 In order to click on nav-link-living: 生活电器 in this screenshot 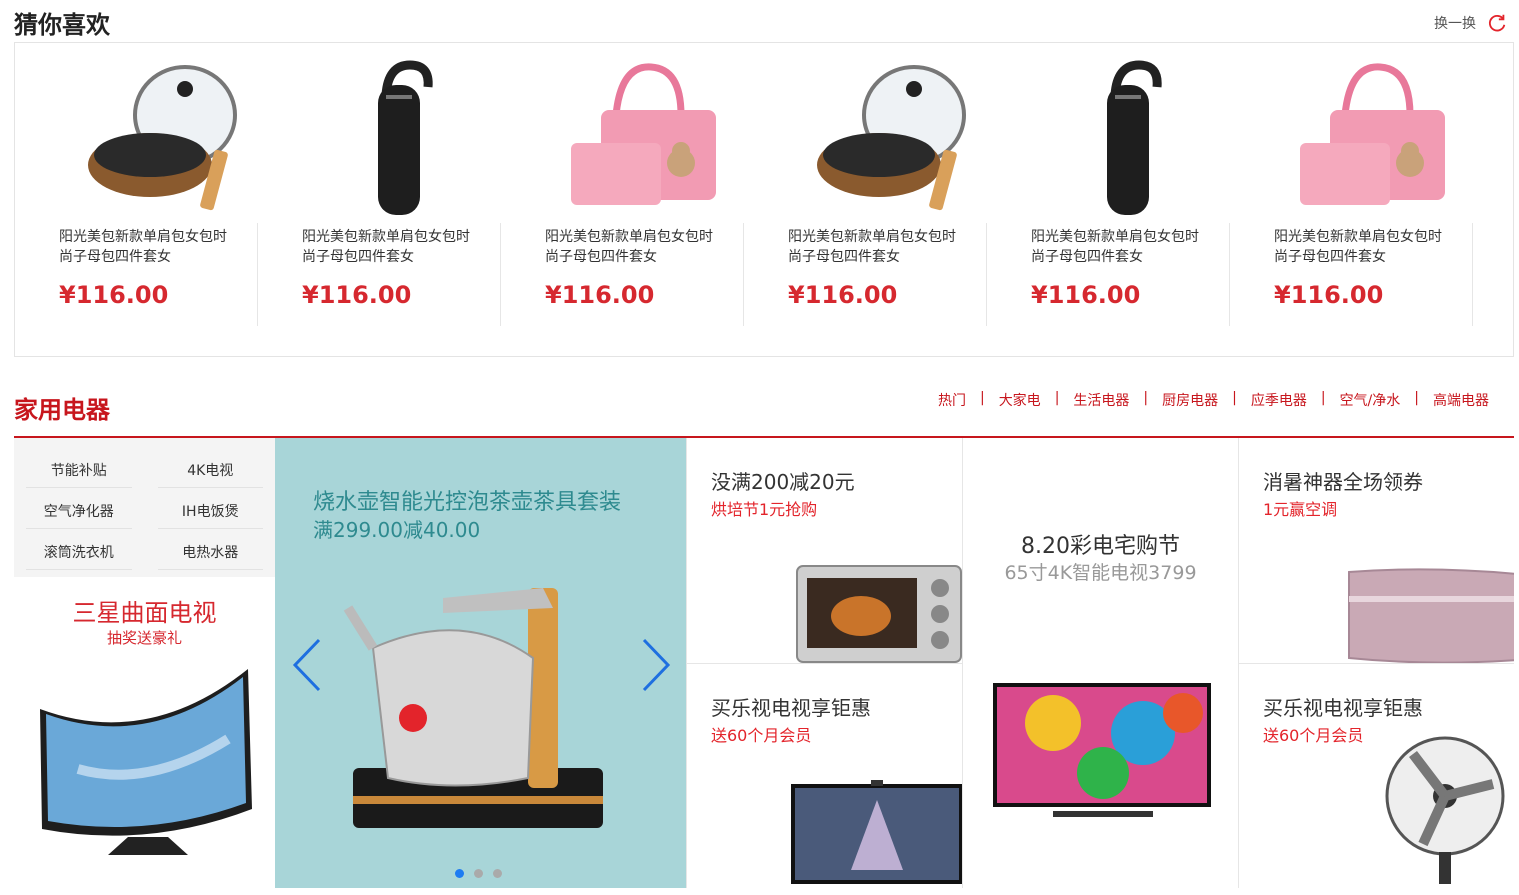, I will do `click(1101, 400)`.